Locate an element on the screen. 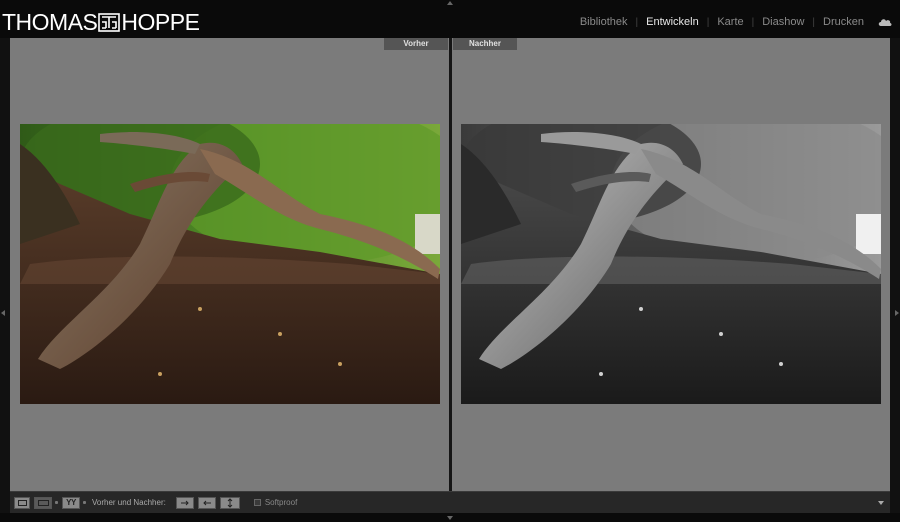  yy-view-button: YY is located at coordinates (71, 502).